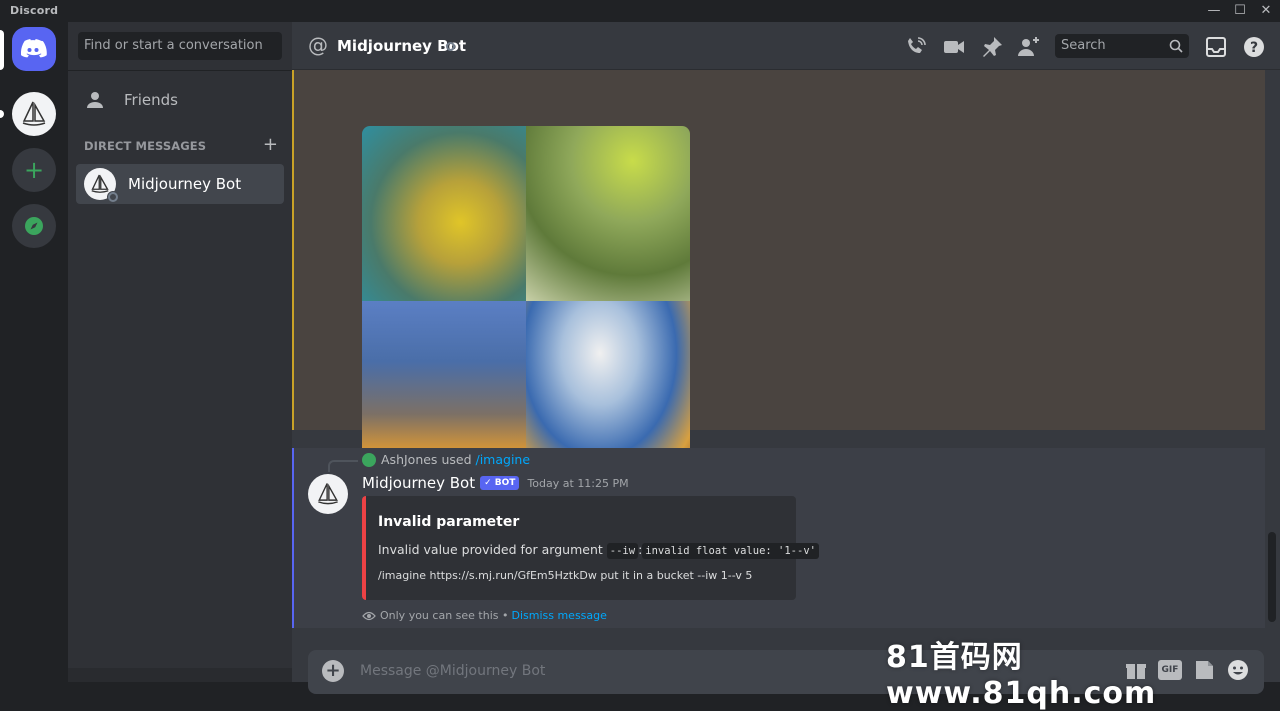 The height and width of the screenshot is (711, 1280). Describe the element at coordinates (418, 483) in the screenshot. I see `author-name: Midjourney Bot` at that location.